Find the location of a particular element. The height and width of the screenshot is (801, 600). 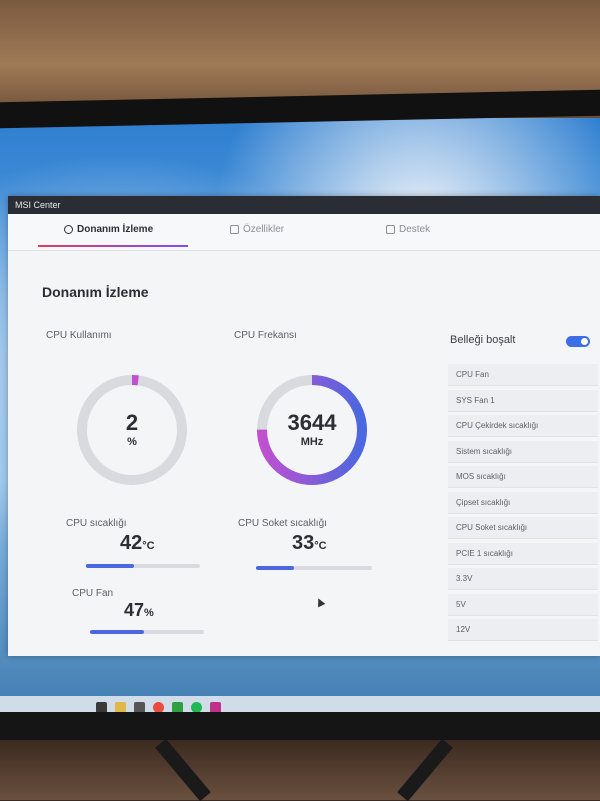

cpu-fan-reading: 47% is located at coordinates (139, 610).